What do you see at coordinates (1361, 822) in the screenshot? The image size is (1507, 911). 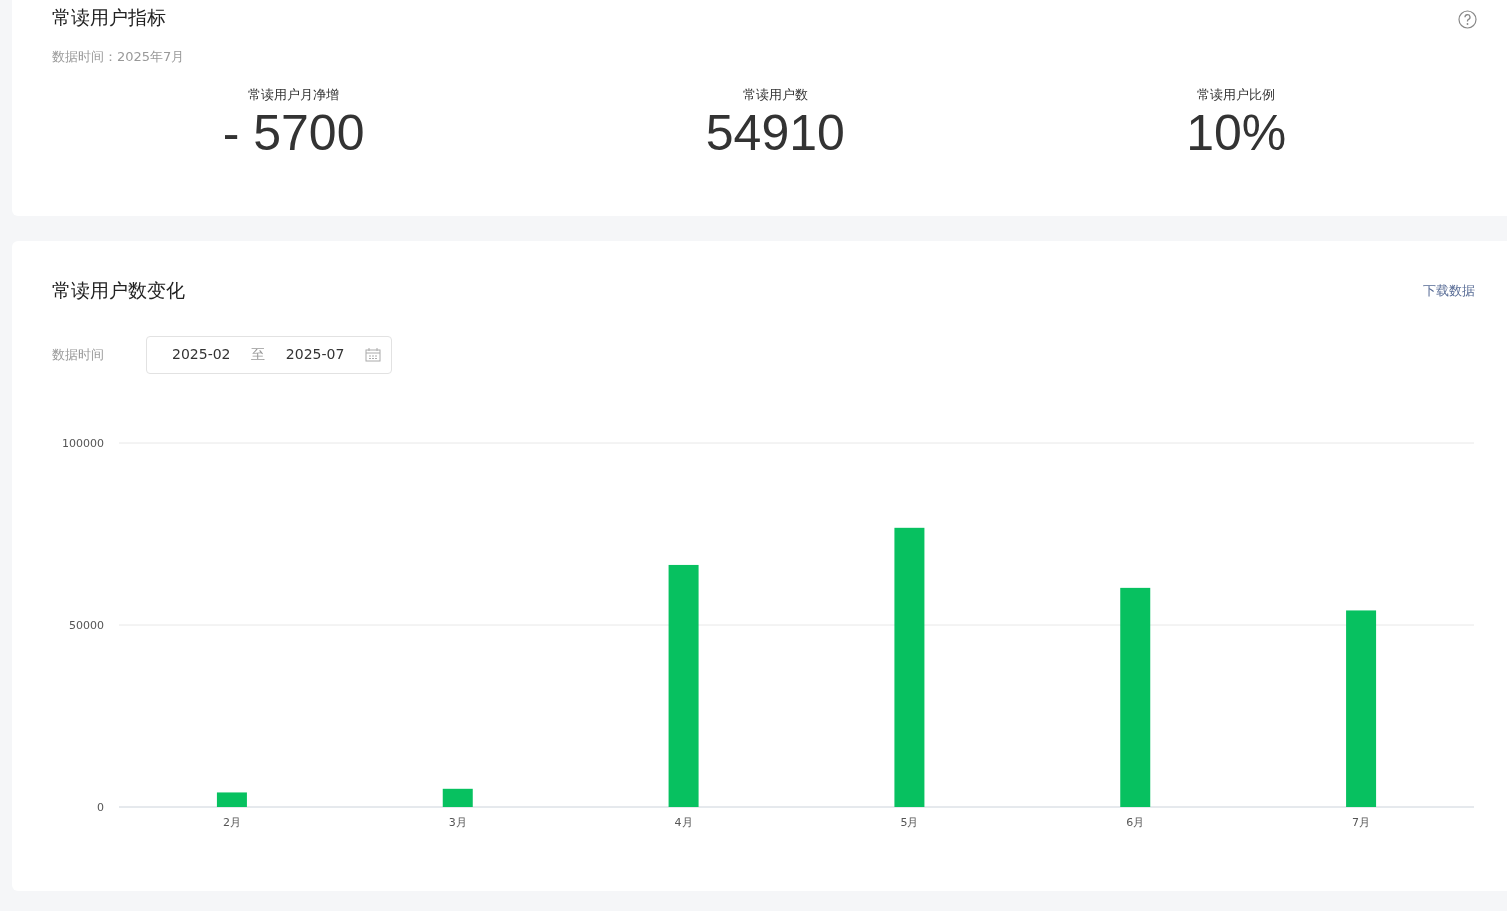 I see `x-axis-label: 7月` at bounding box center [1361, 822].